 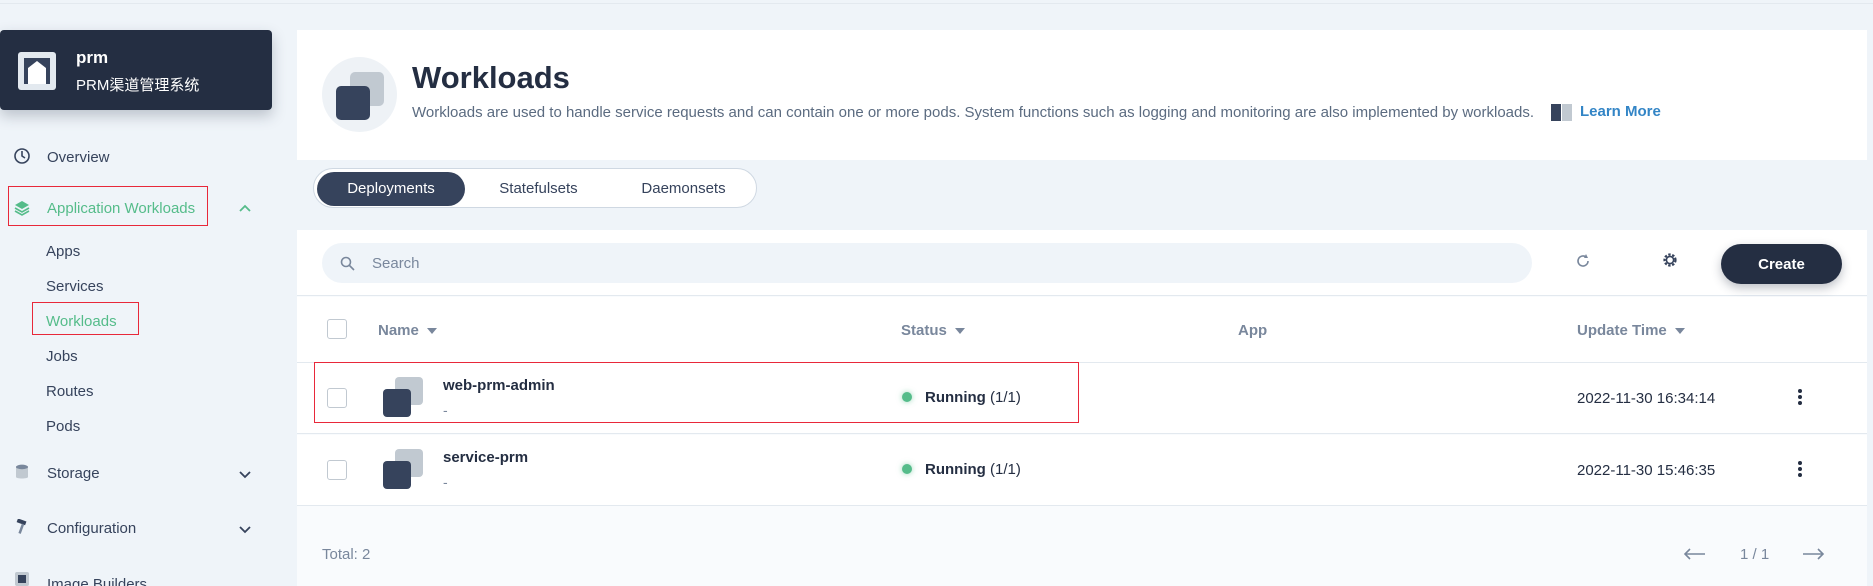 What do you see at coordinates (1253, 330) in the screenshot?
I see `column-header-app: App` at bounding box center [1253, 330].